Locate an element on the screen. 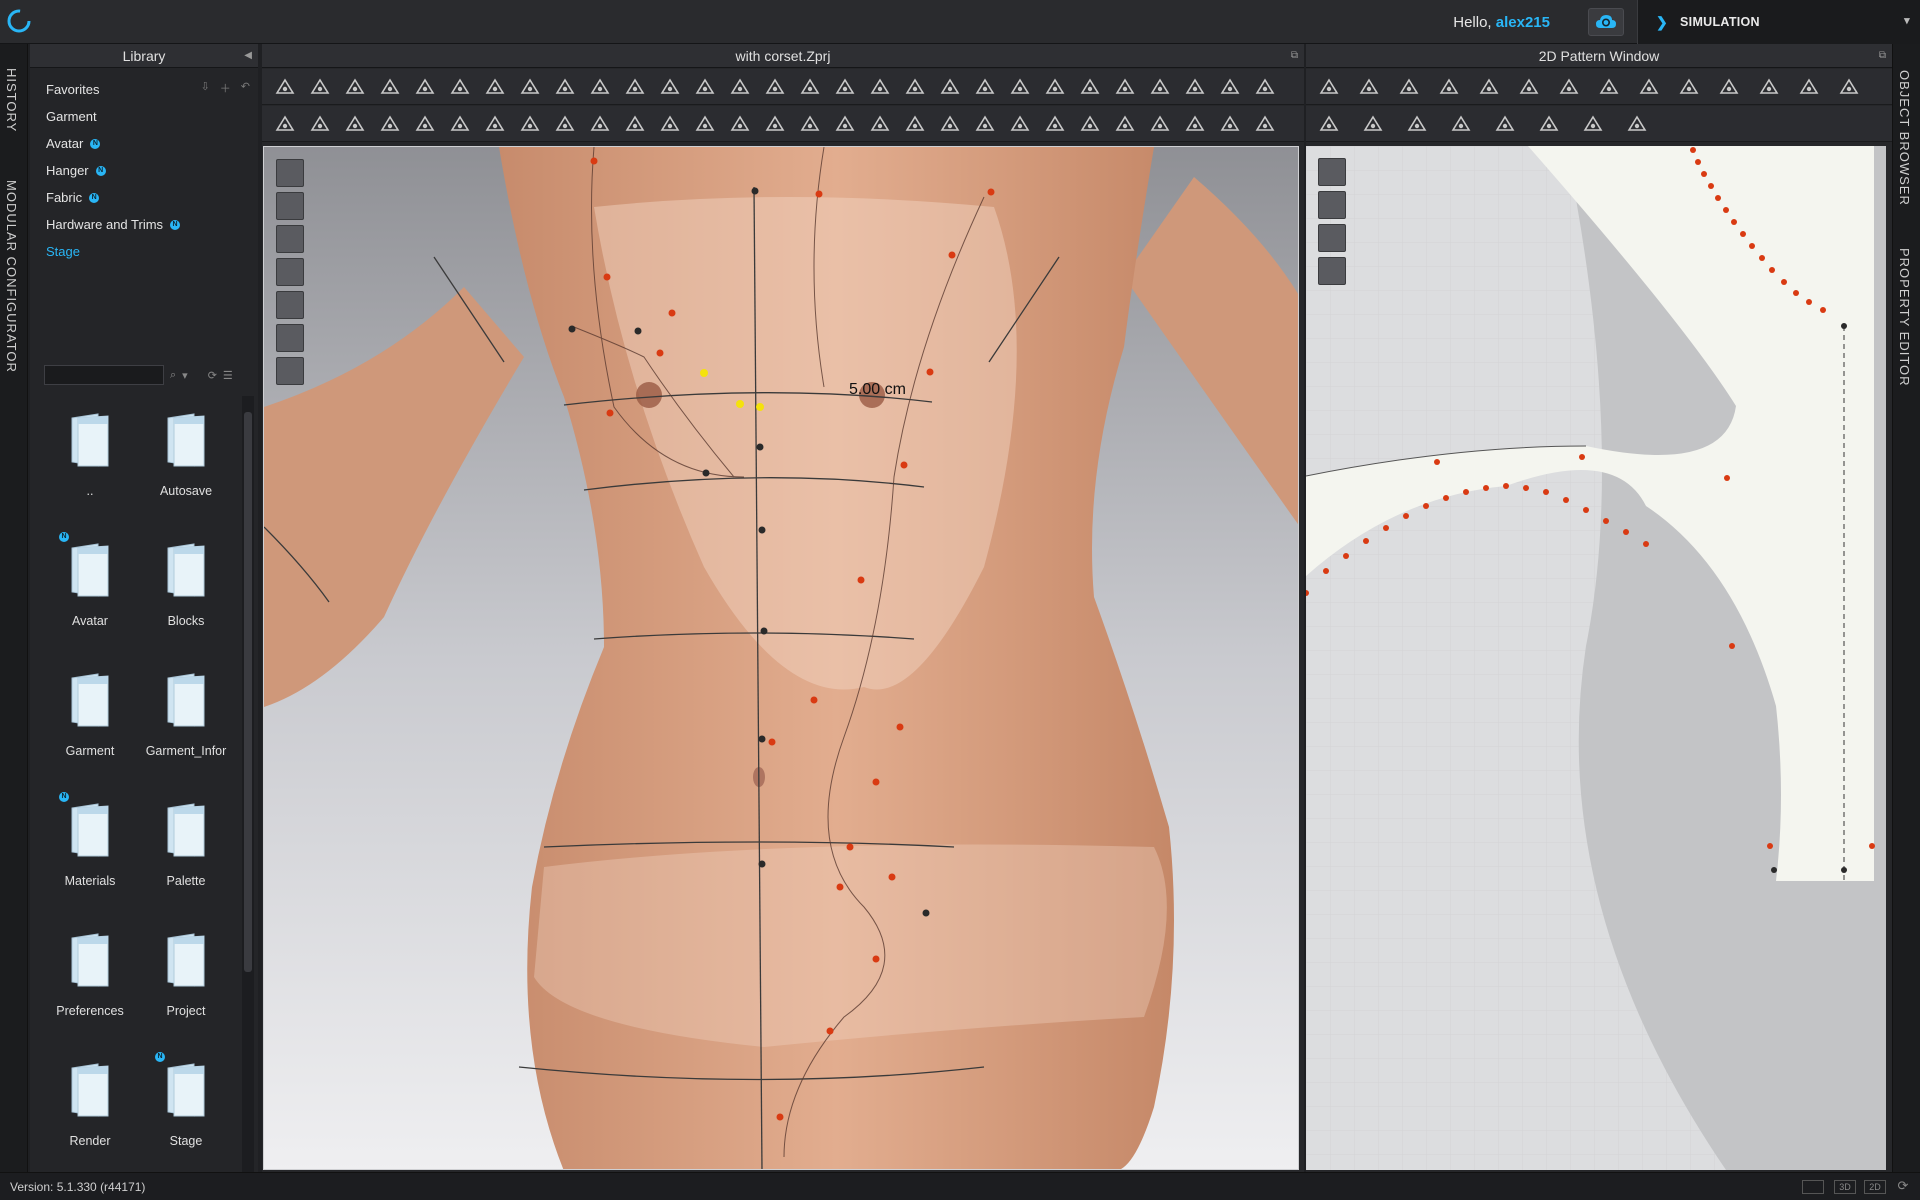 This screenshot has height=1200, width=1920. tab-object-browser: OBJECT BROWSER is located at coordinates (1904, 138).